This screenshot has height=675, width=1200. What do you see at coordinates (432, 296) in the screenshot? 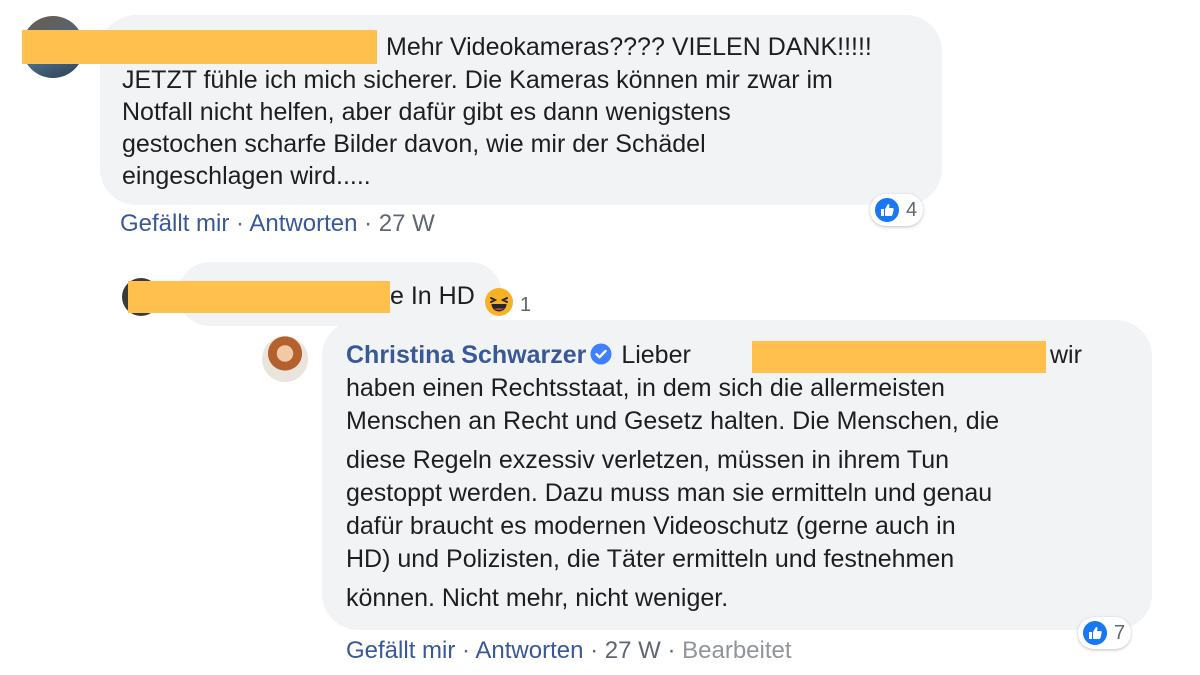
I see `comment-2-text: e In HD` at bounding box center [432, 296].